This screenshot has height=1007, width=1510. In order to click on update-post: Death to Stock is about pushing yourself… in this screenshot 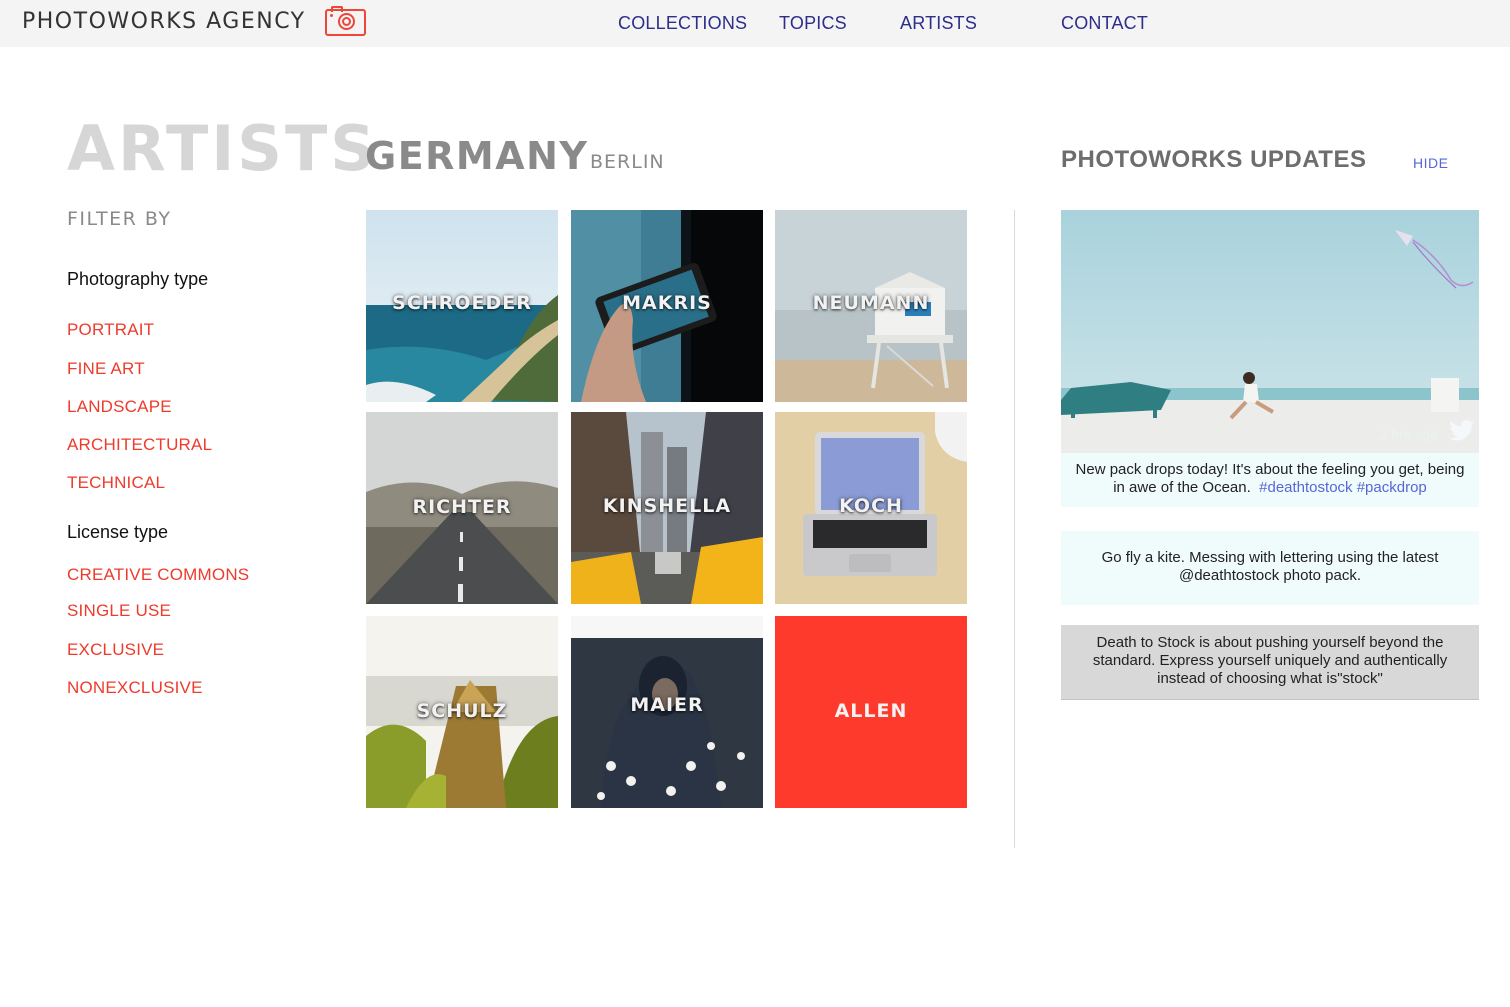, I will do `click(1270, 662)`.